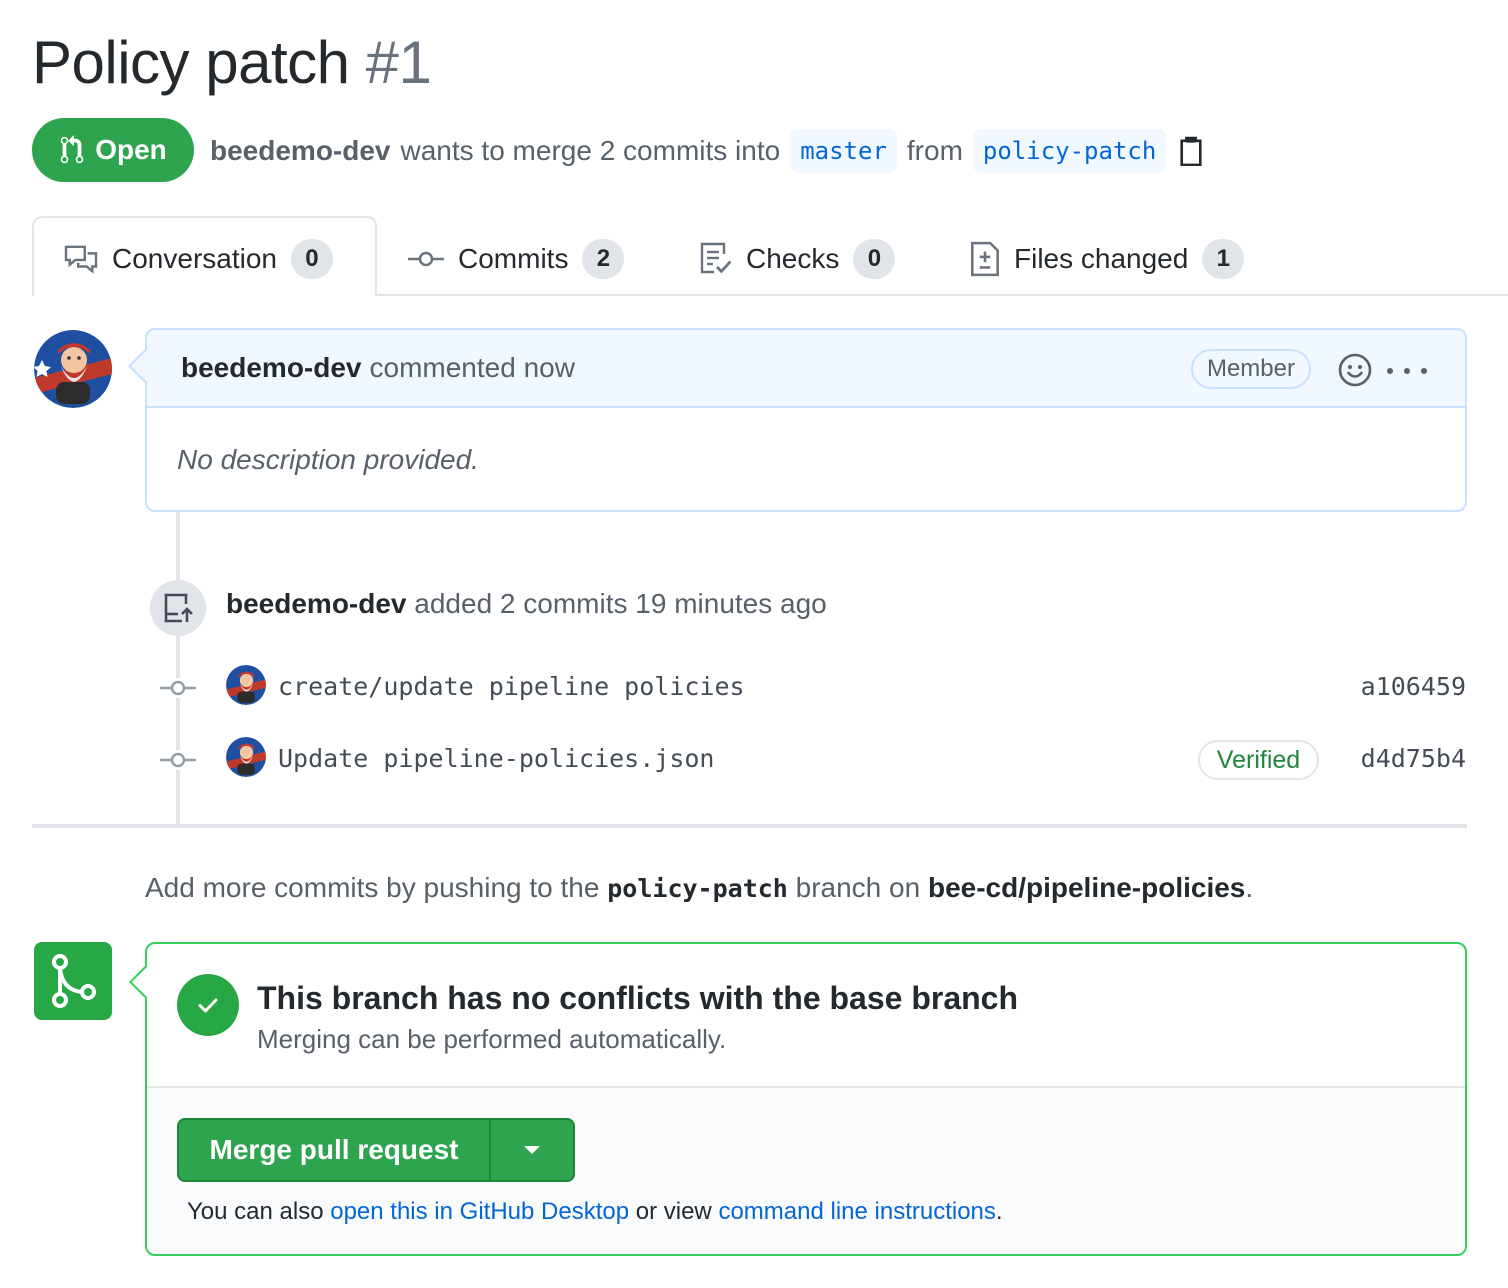  I want to click on pr-merge-text: wants to merge 2 commits into, so click(590, 150).